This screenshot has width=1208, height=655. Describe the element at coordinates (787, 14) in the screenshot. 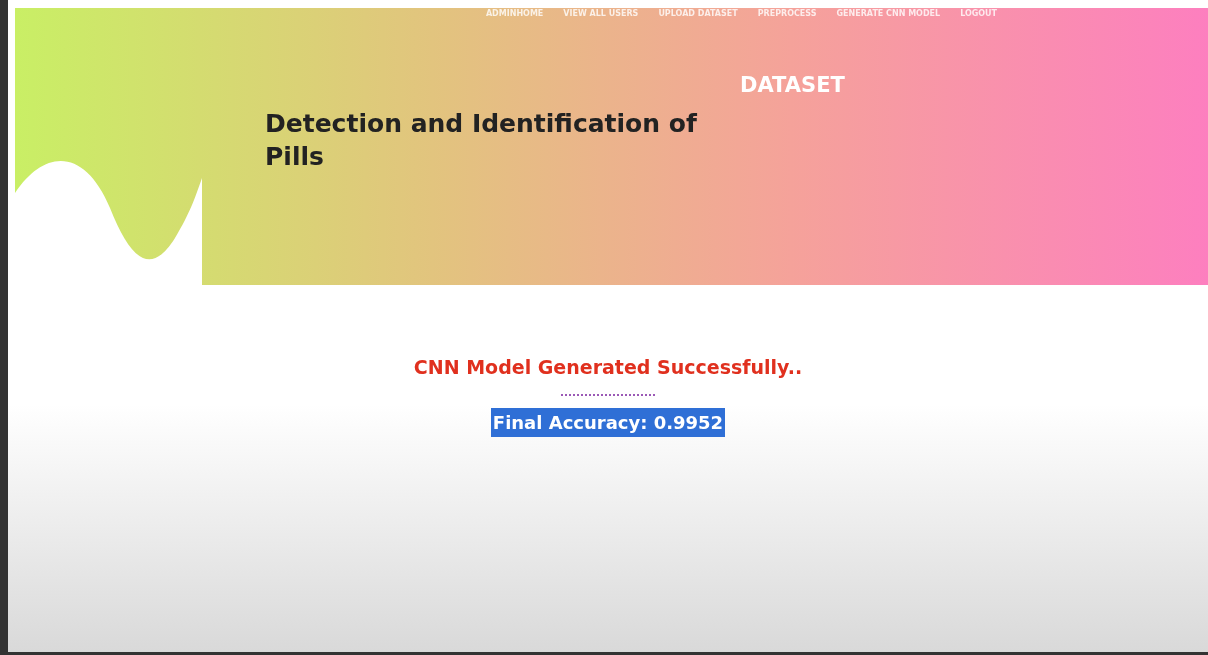

I see `nav-link: PREPROCESS` at that location.